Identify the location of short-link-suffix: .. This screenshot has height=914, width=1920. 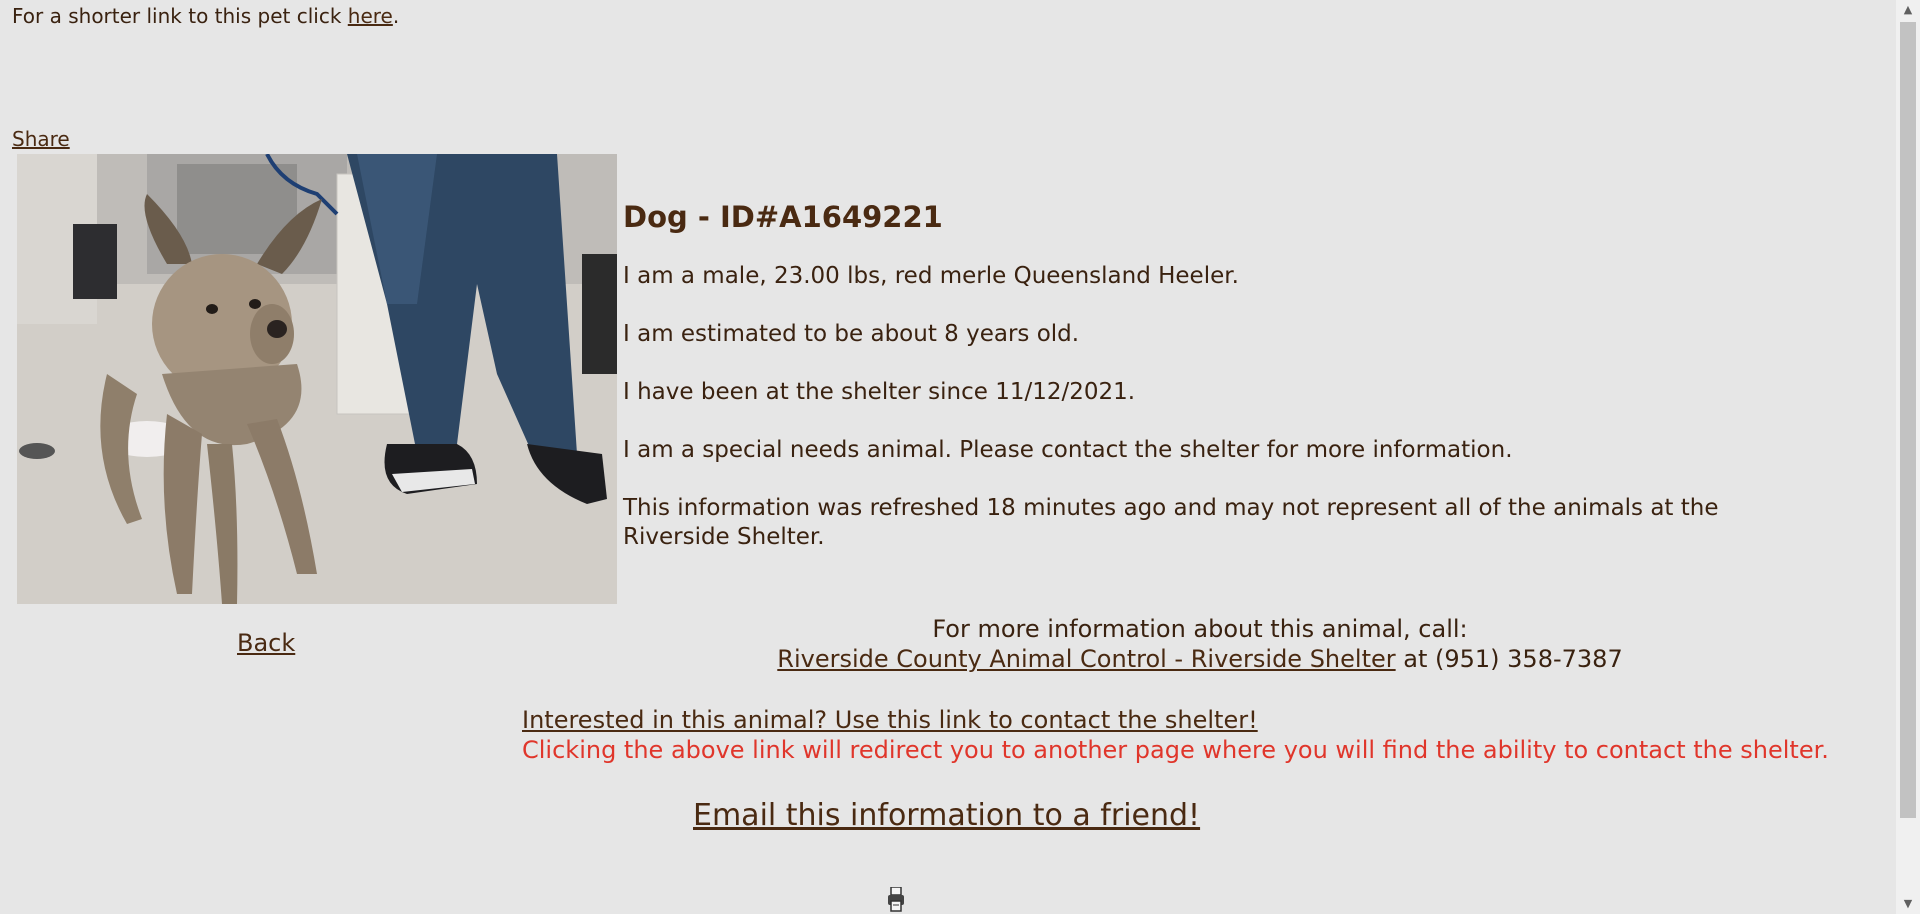
(396, 16).